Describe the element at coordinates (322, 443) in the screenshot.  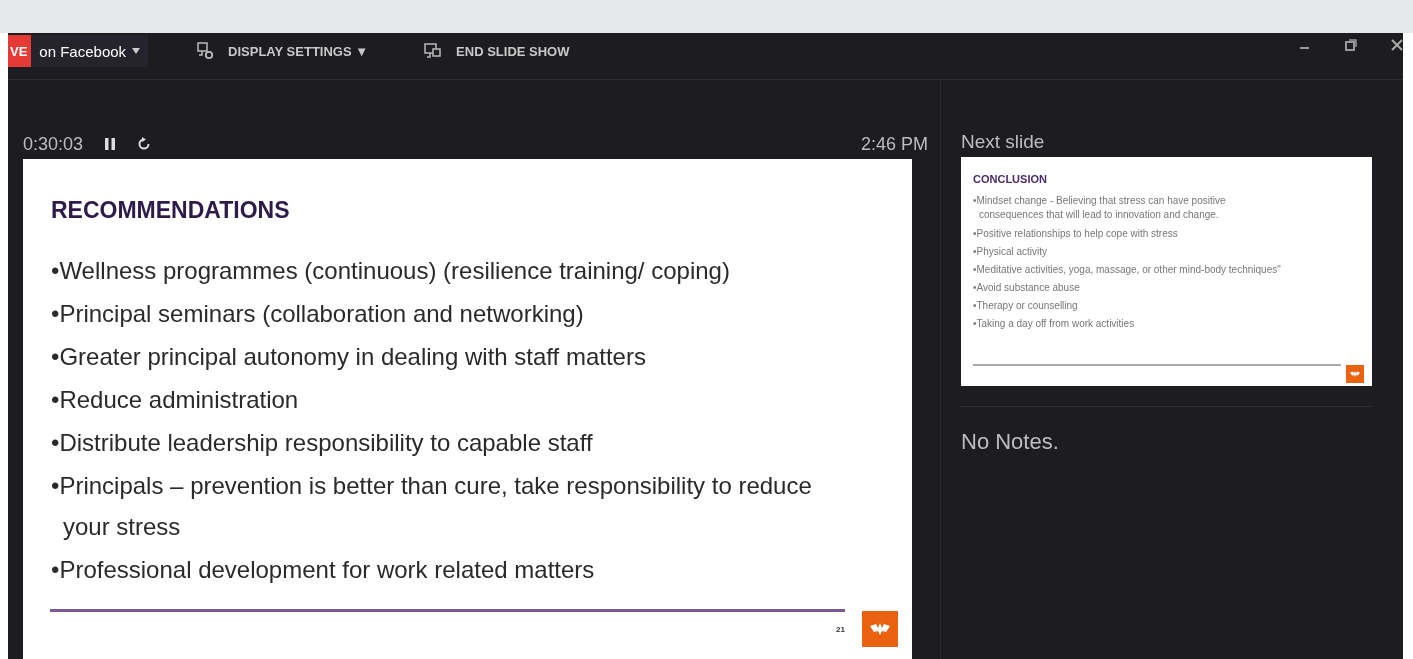
I see `slide-bullet: •Distribute leadership responsibility to capable staff` at that location.